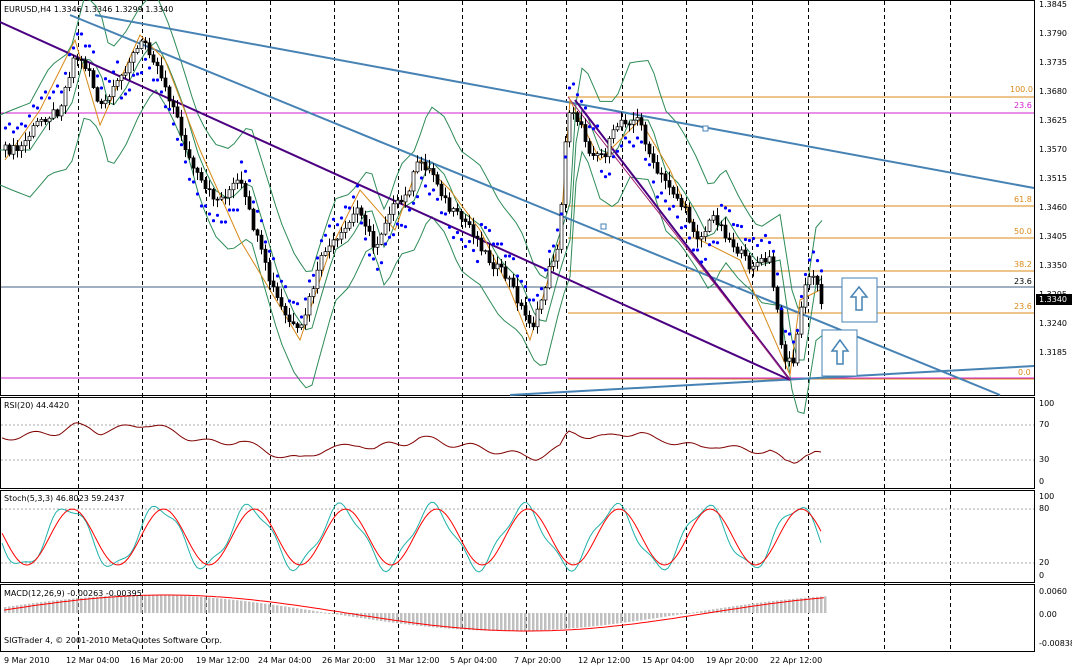 The height and width of the screenshot is (667, 1072). Describe the element at coordinates (1053, 4) in the screenshot. I see `price-axis-label: 1.3845` at that location.